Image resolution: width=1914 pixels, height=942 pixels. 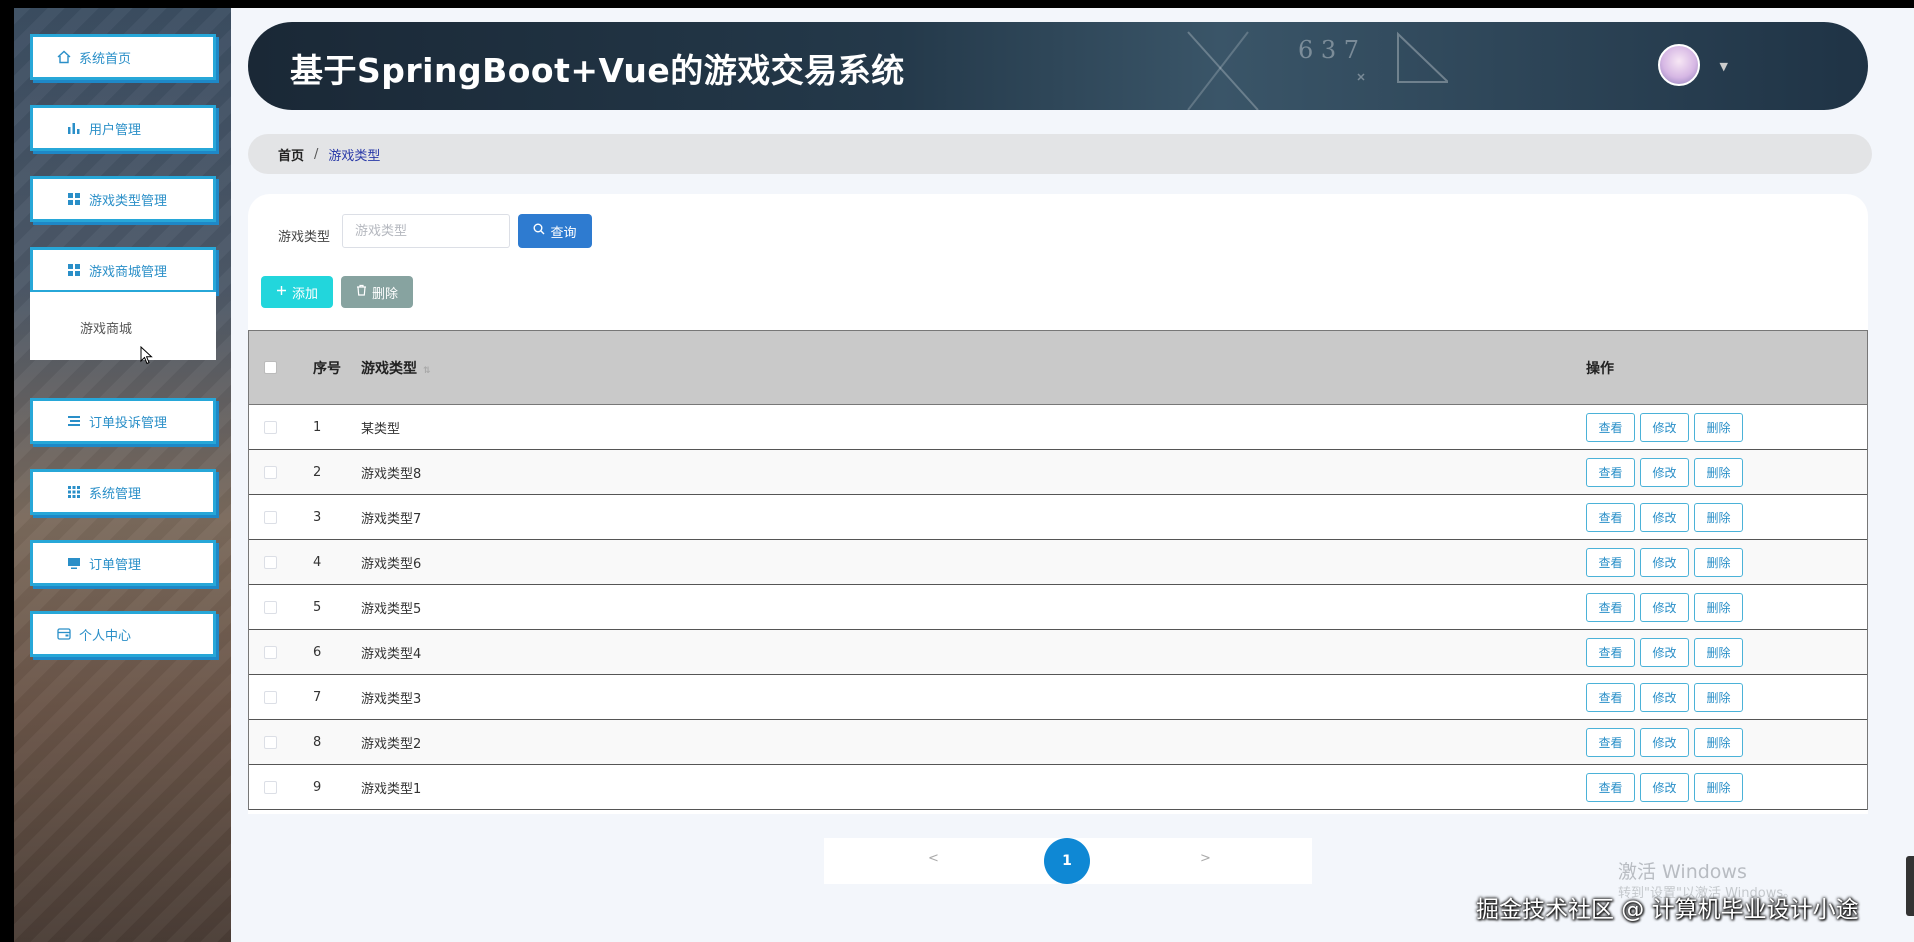 What do you see at coordinates (427, 371) in the screenshot?
I see `sort-icon: ⇅` at bounding box center [427, 371].